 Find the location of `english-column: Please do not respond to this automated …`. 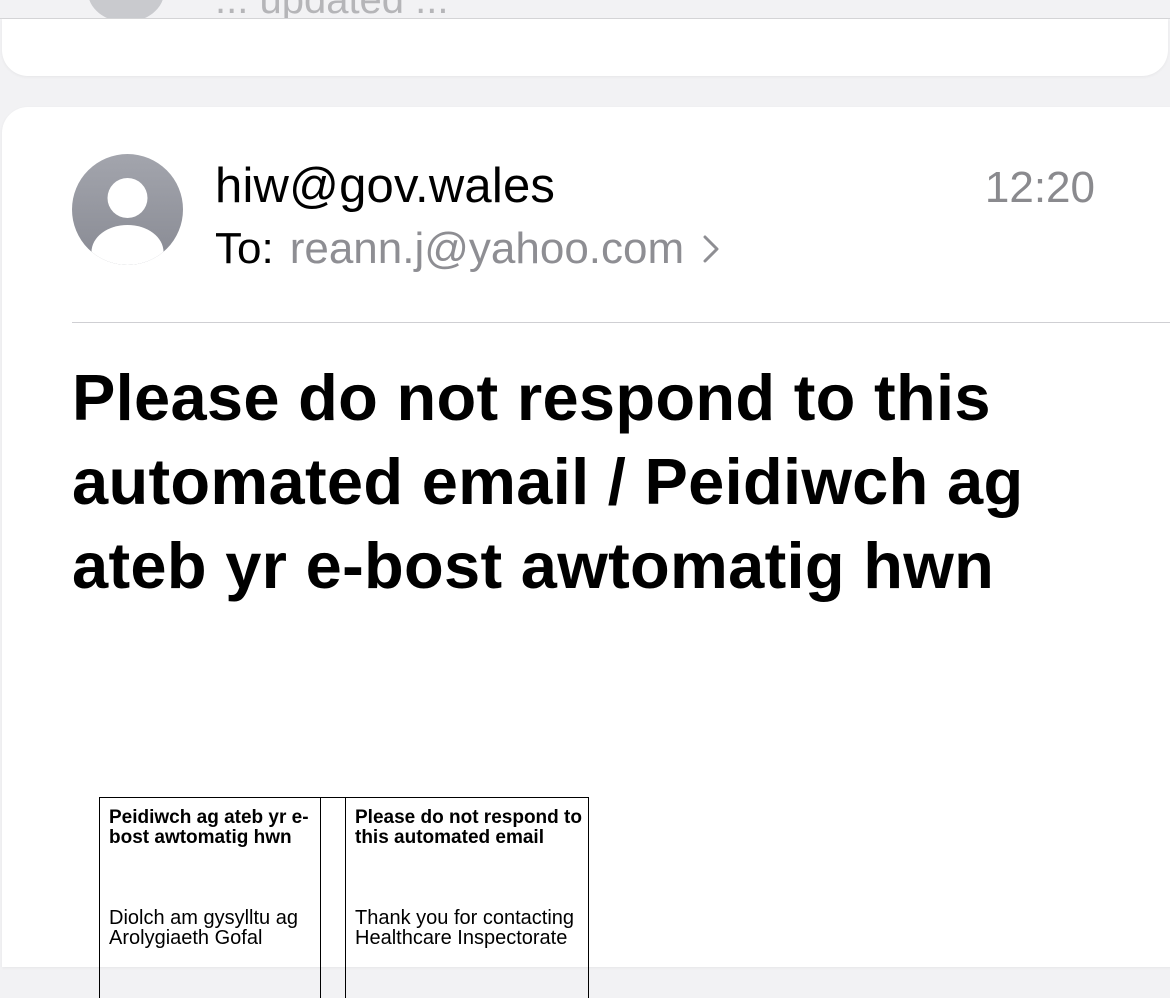

english-column: Please do not respond to this automated … is located at coordinates (467, 898).